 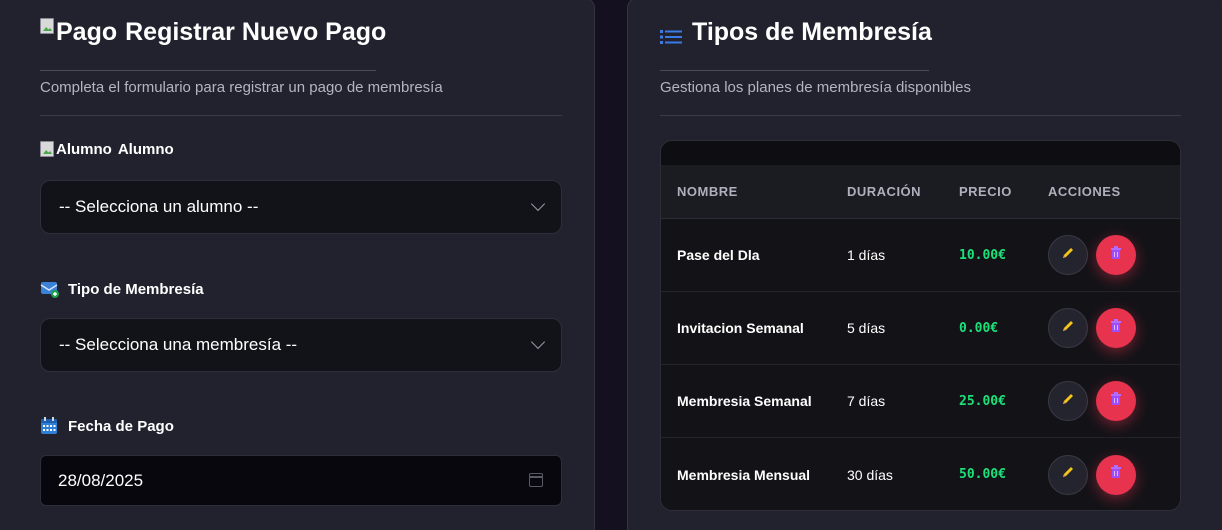 What do you see at coordinates (920, 255) in the screenshot?
I see `table-row: Pase del Dla 1 días 10.00€` at bounding box center [920, 255].